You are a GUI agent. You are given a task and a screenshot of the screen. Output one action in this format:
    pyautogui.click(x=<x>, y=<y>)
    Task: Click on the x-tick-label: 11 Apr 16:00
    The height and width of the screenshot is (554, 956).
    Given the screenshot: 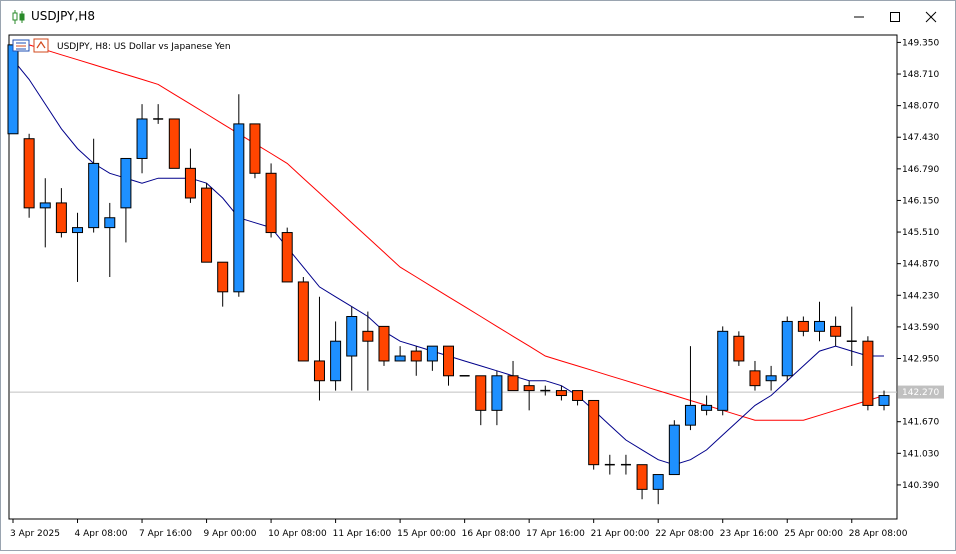 What is the action you would take?
    pyautogui.click(x=362, y=534)
    